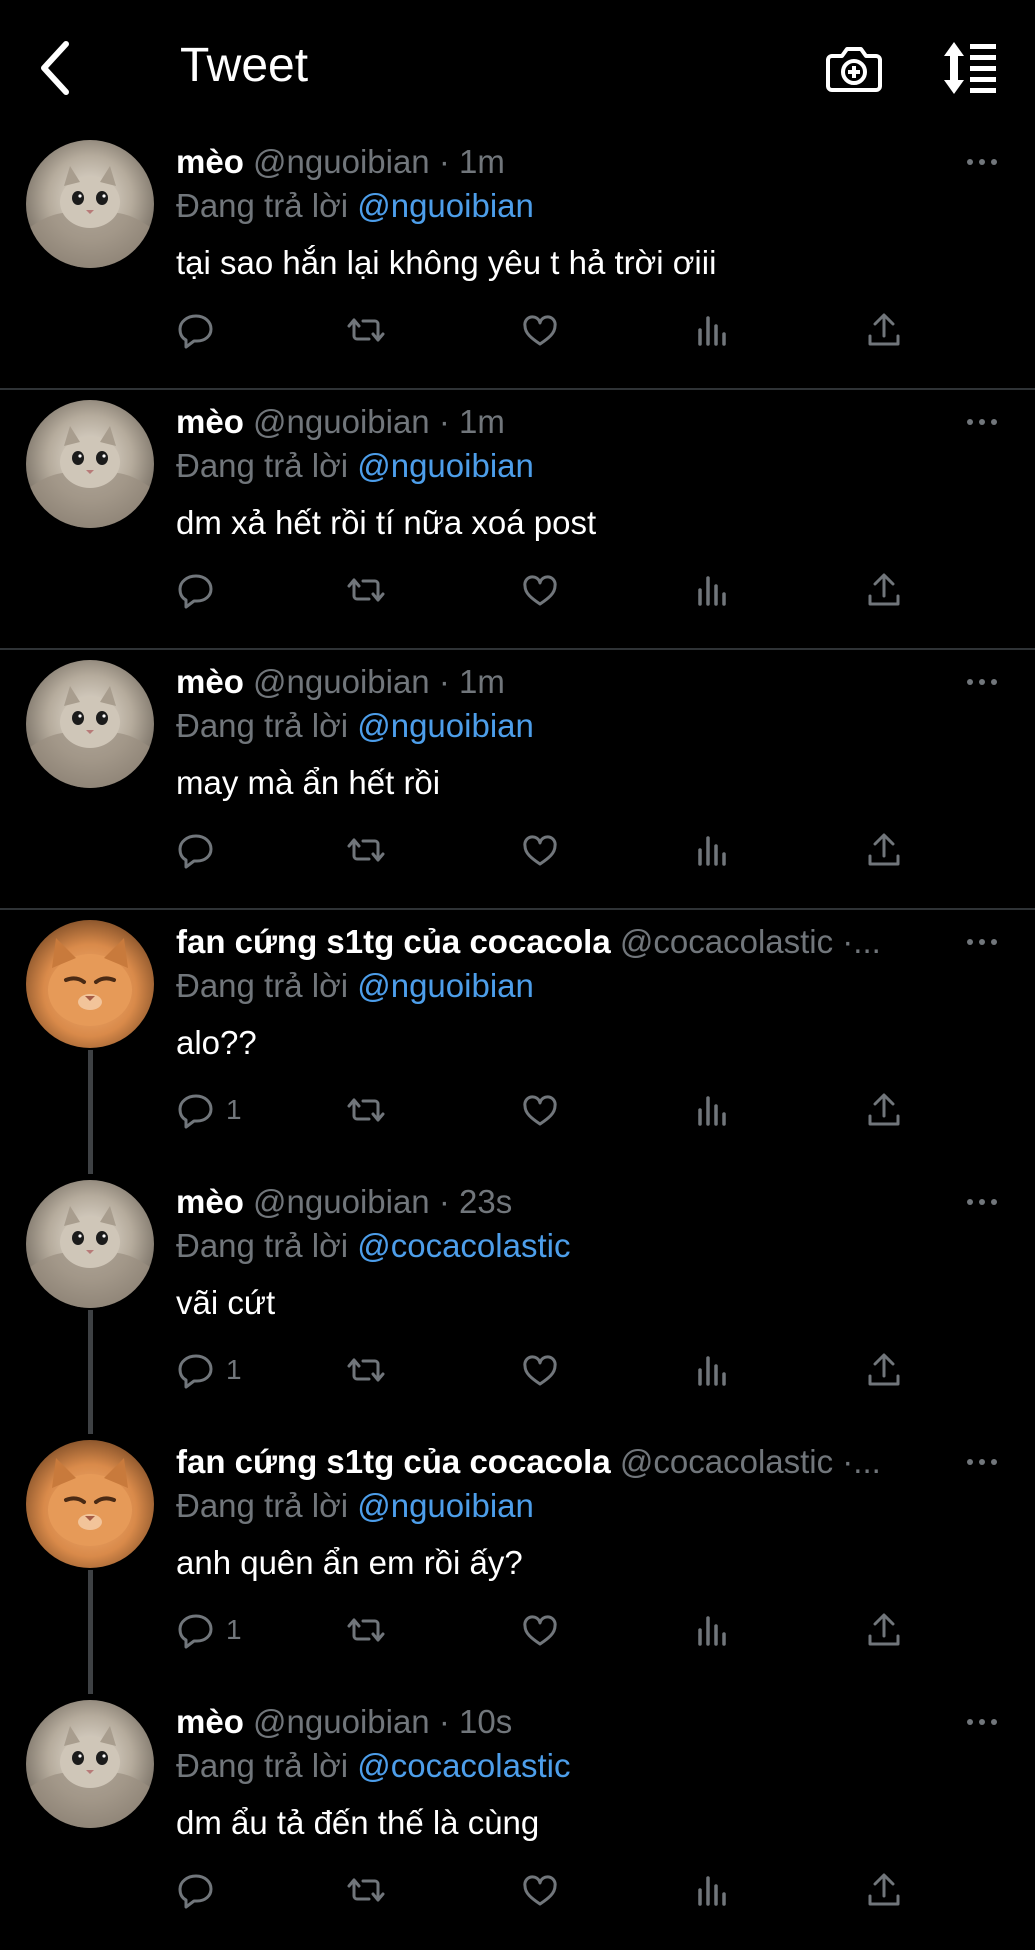 This screenshot has height=1950, width=1035. Describe the element at coordinates (234, 1109) in the screenshot. I see `reply-count: 1` at that location.